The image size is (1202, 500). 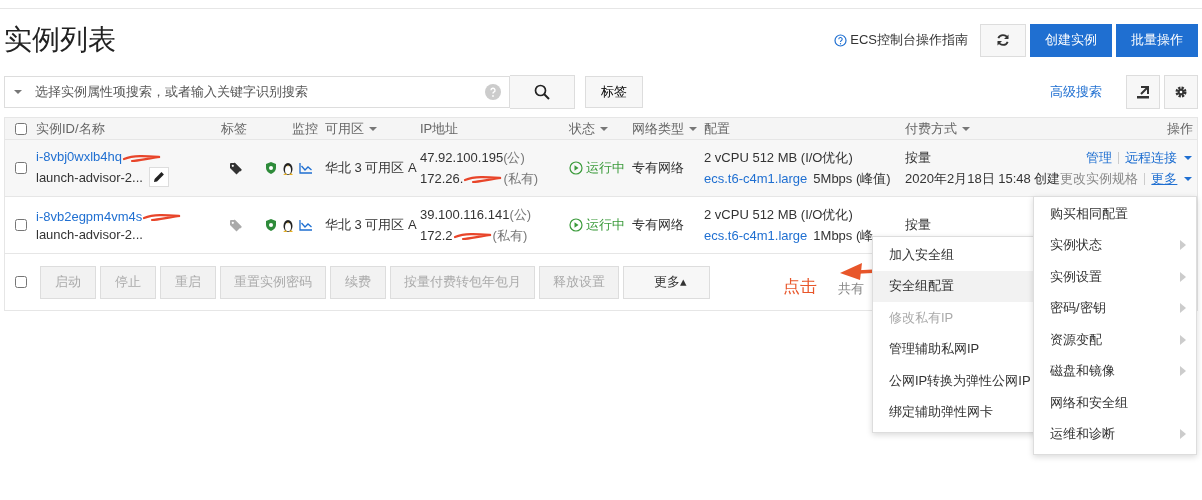 What do you see at coordinates (658, 128) in the screenshot?
I see `column-header: 网络类型` at bounding box center [658, 128].